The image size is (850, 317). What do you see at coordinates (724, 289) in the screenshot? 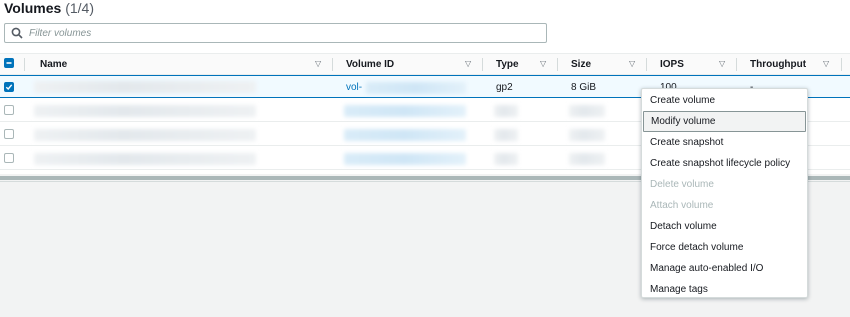
I see `menu-item-manage-tags: Manage tags` at bounding box center [724, 289].